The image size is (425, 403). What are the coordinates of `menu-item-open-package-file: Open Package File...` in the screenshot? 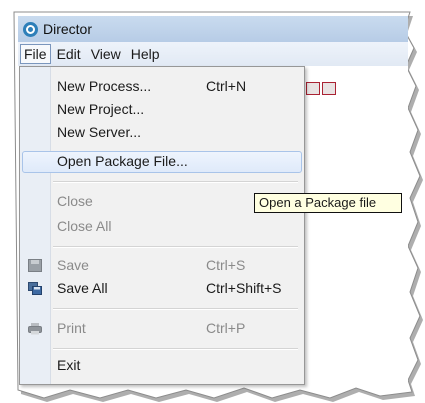 It's located at (162, 162).